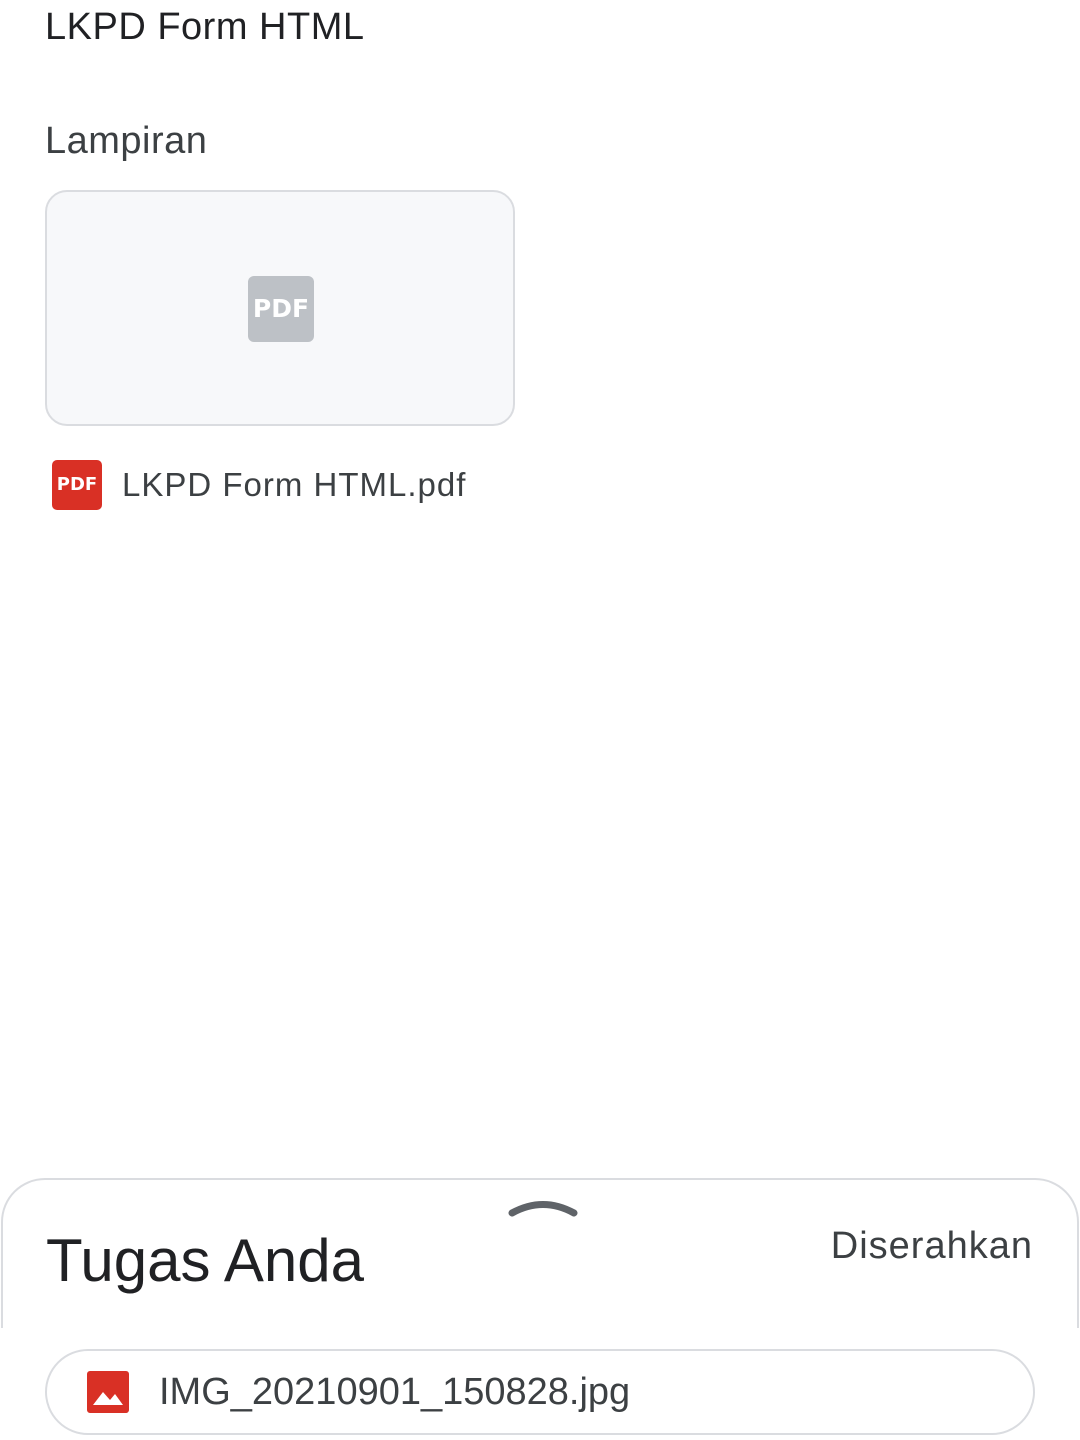  Describe the element at coordinates (205, 27) in the screenshot. I see `assignment-description: LKPD Form HTML` at that location.